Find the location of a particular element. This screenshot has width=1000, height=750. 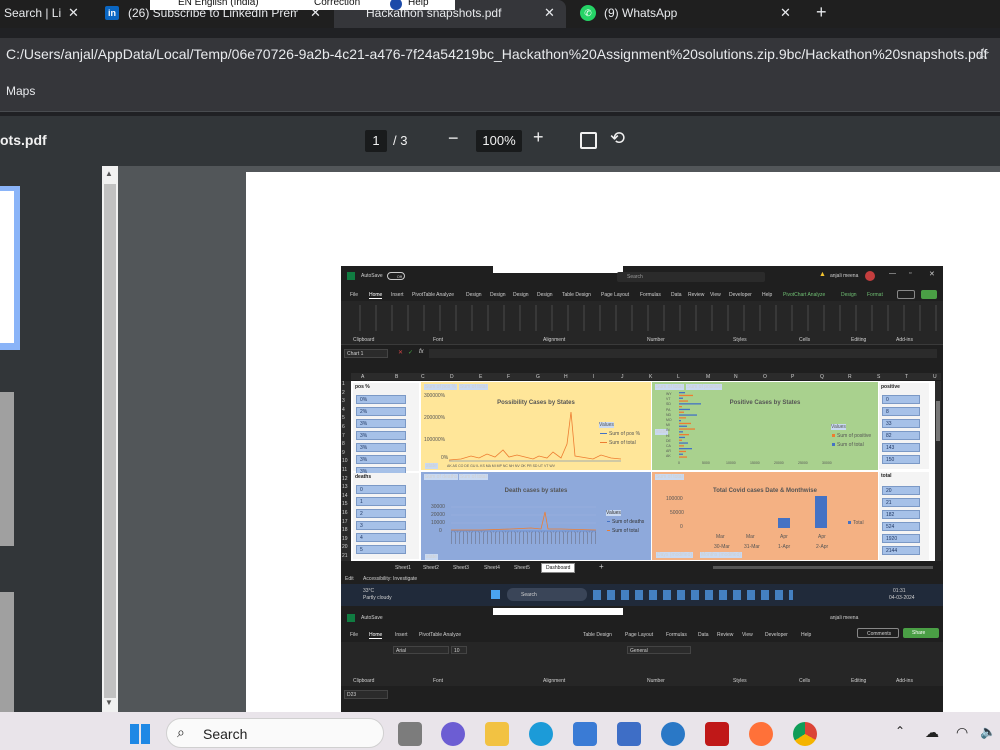

chart-field-button: Months (modified) is located at coordinates (721, 555).